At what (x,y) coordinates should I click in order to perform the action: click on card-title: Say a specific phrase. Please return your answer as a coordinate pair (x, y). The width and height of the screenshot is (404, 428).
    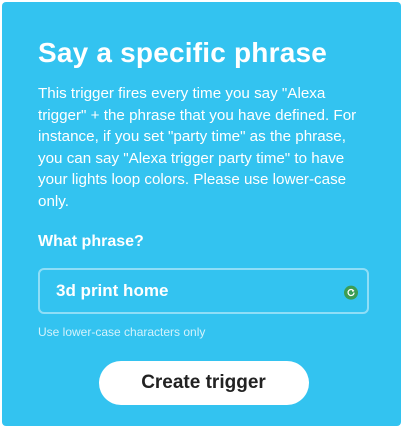
    Looking at the image, I should click on (183, 52).